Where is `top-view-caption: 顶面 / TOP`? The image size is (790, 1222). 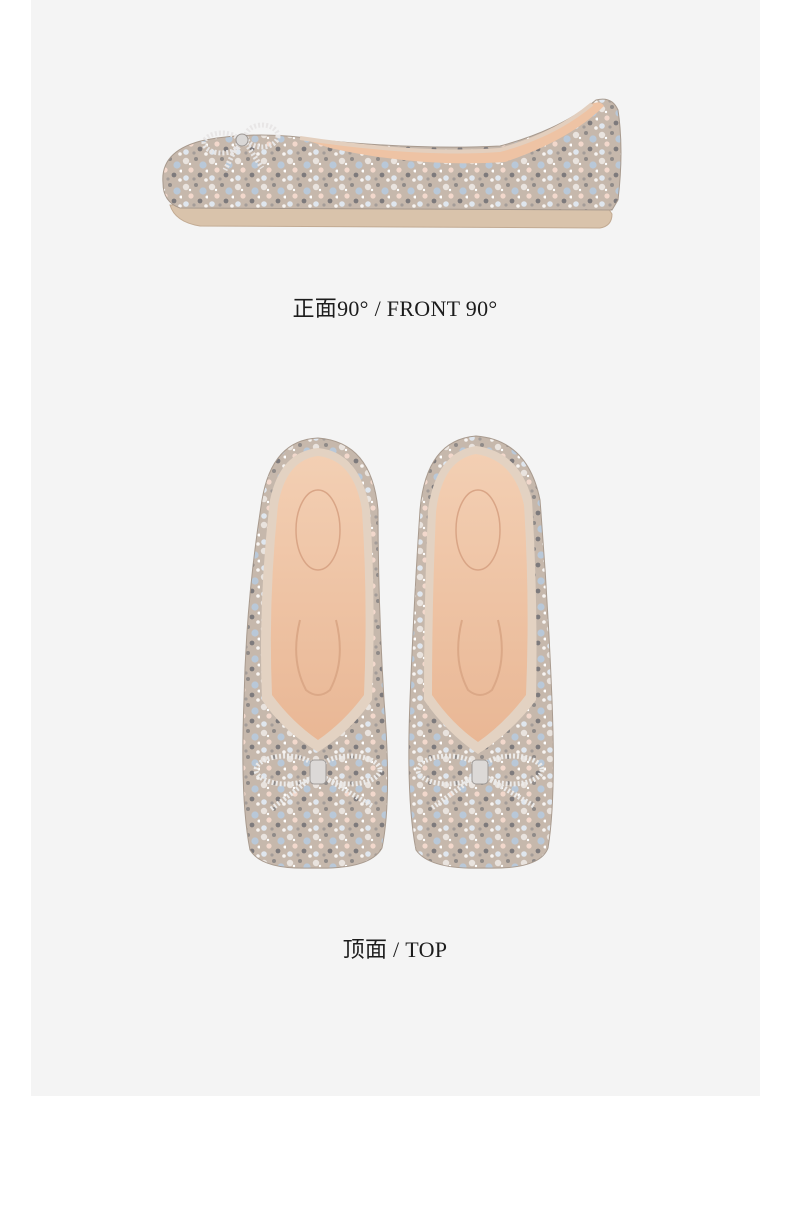 top-view-caption: 顶面 / TOP is located at coordinates (395, 949).